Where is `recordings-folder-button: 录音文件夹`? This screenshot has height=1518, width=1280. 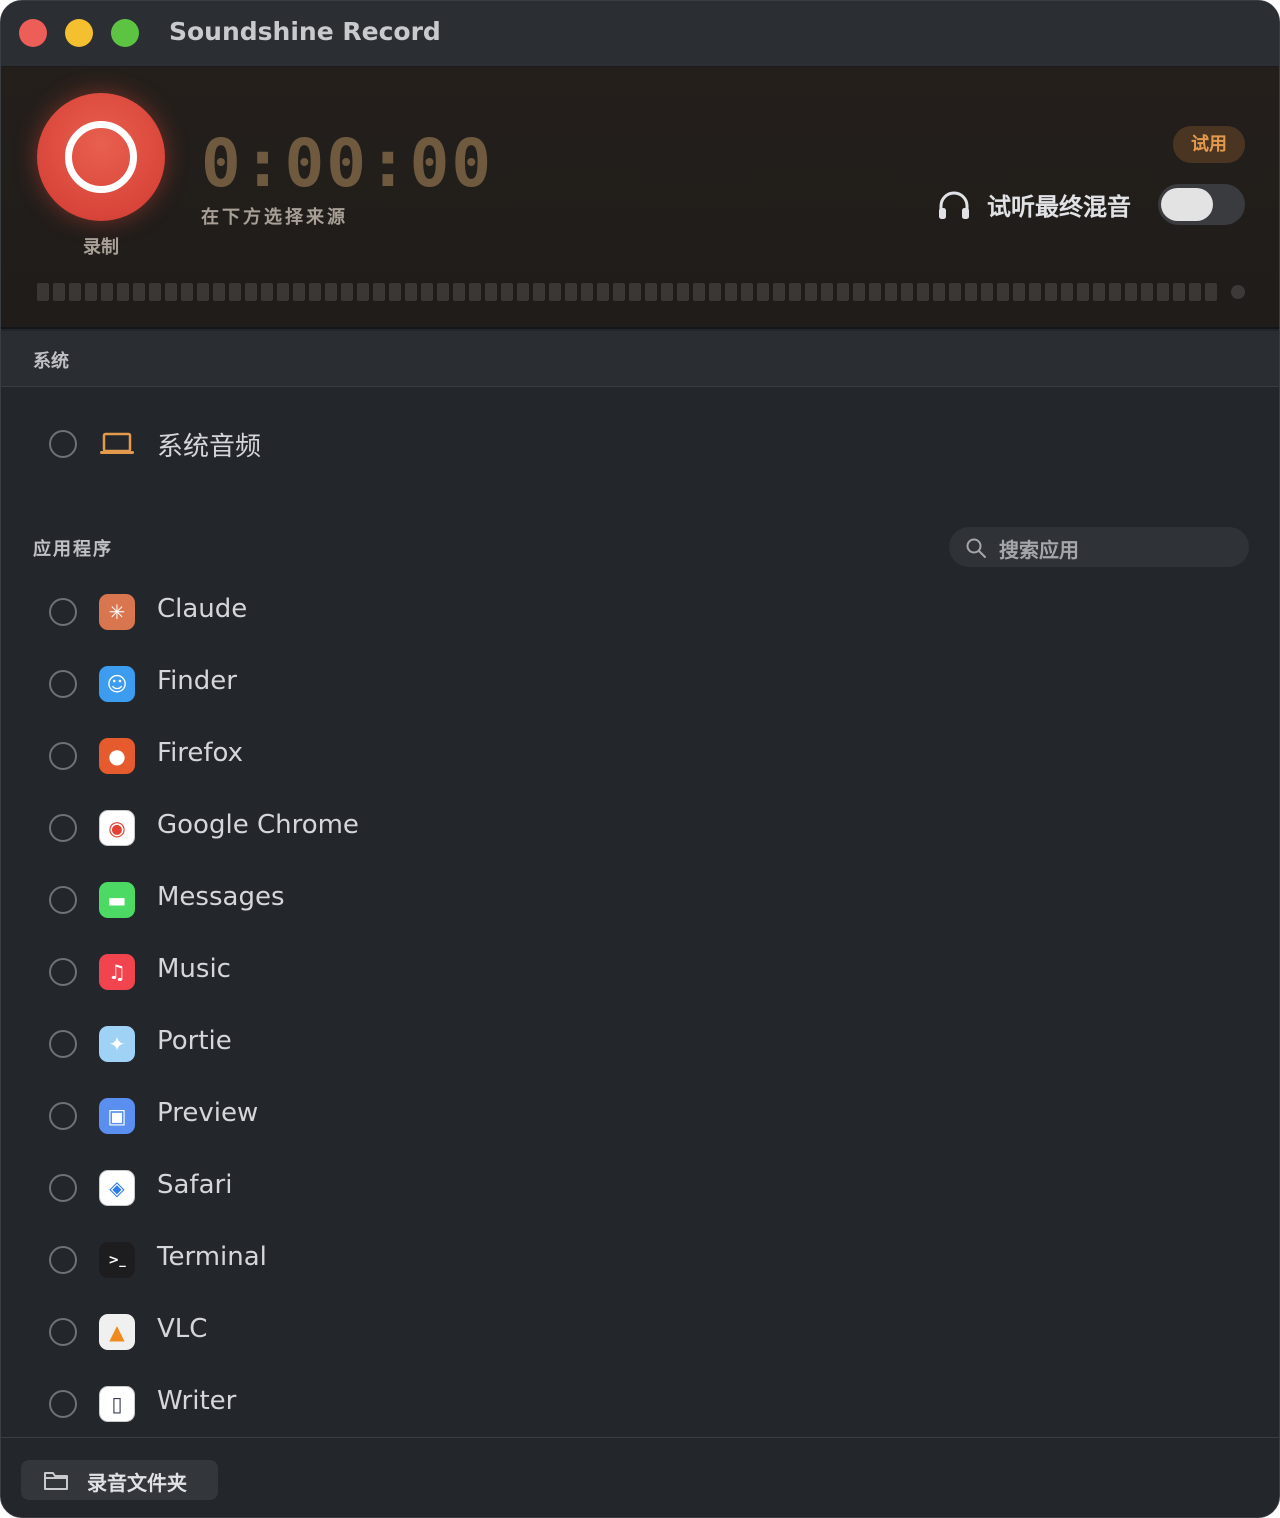 recordings-folder-button: 录音文件夹 is located at coordinates (119, 1480).